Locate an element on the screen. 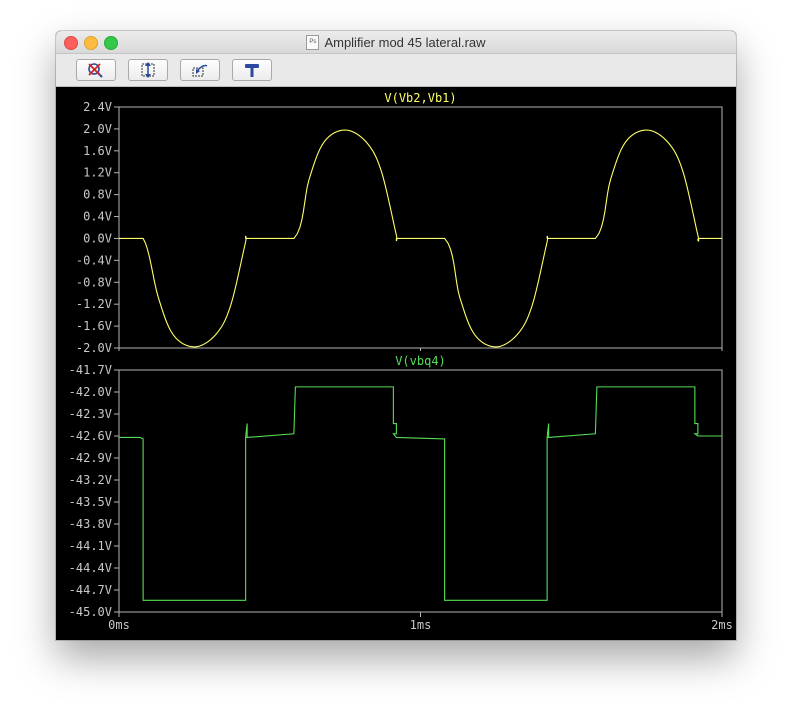 The width and height of the screenshot is (792, 721). zoom-back-icon is located at coordinates (200, 70).